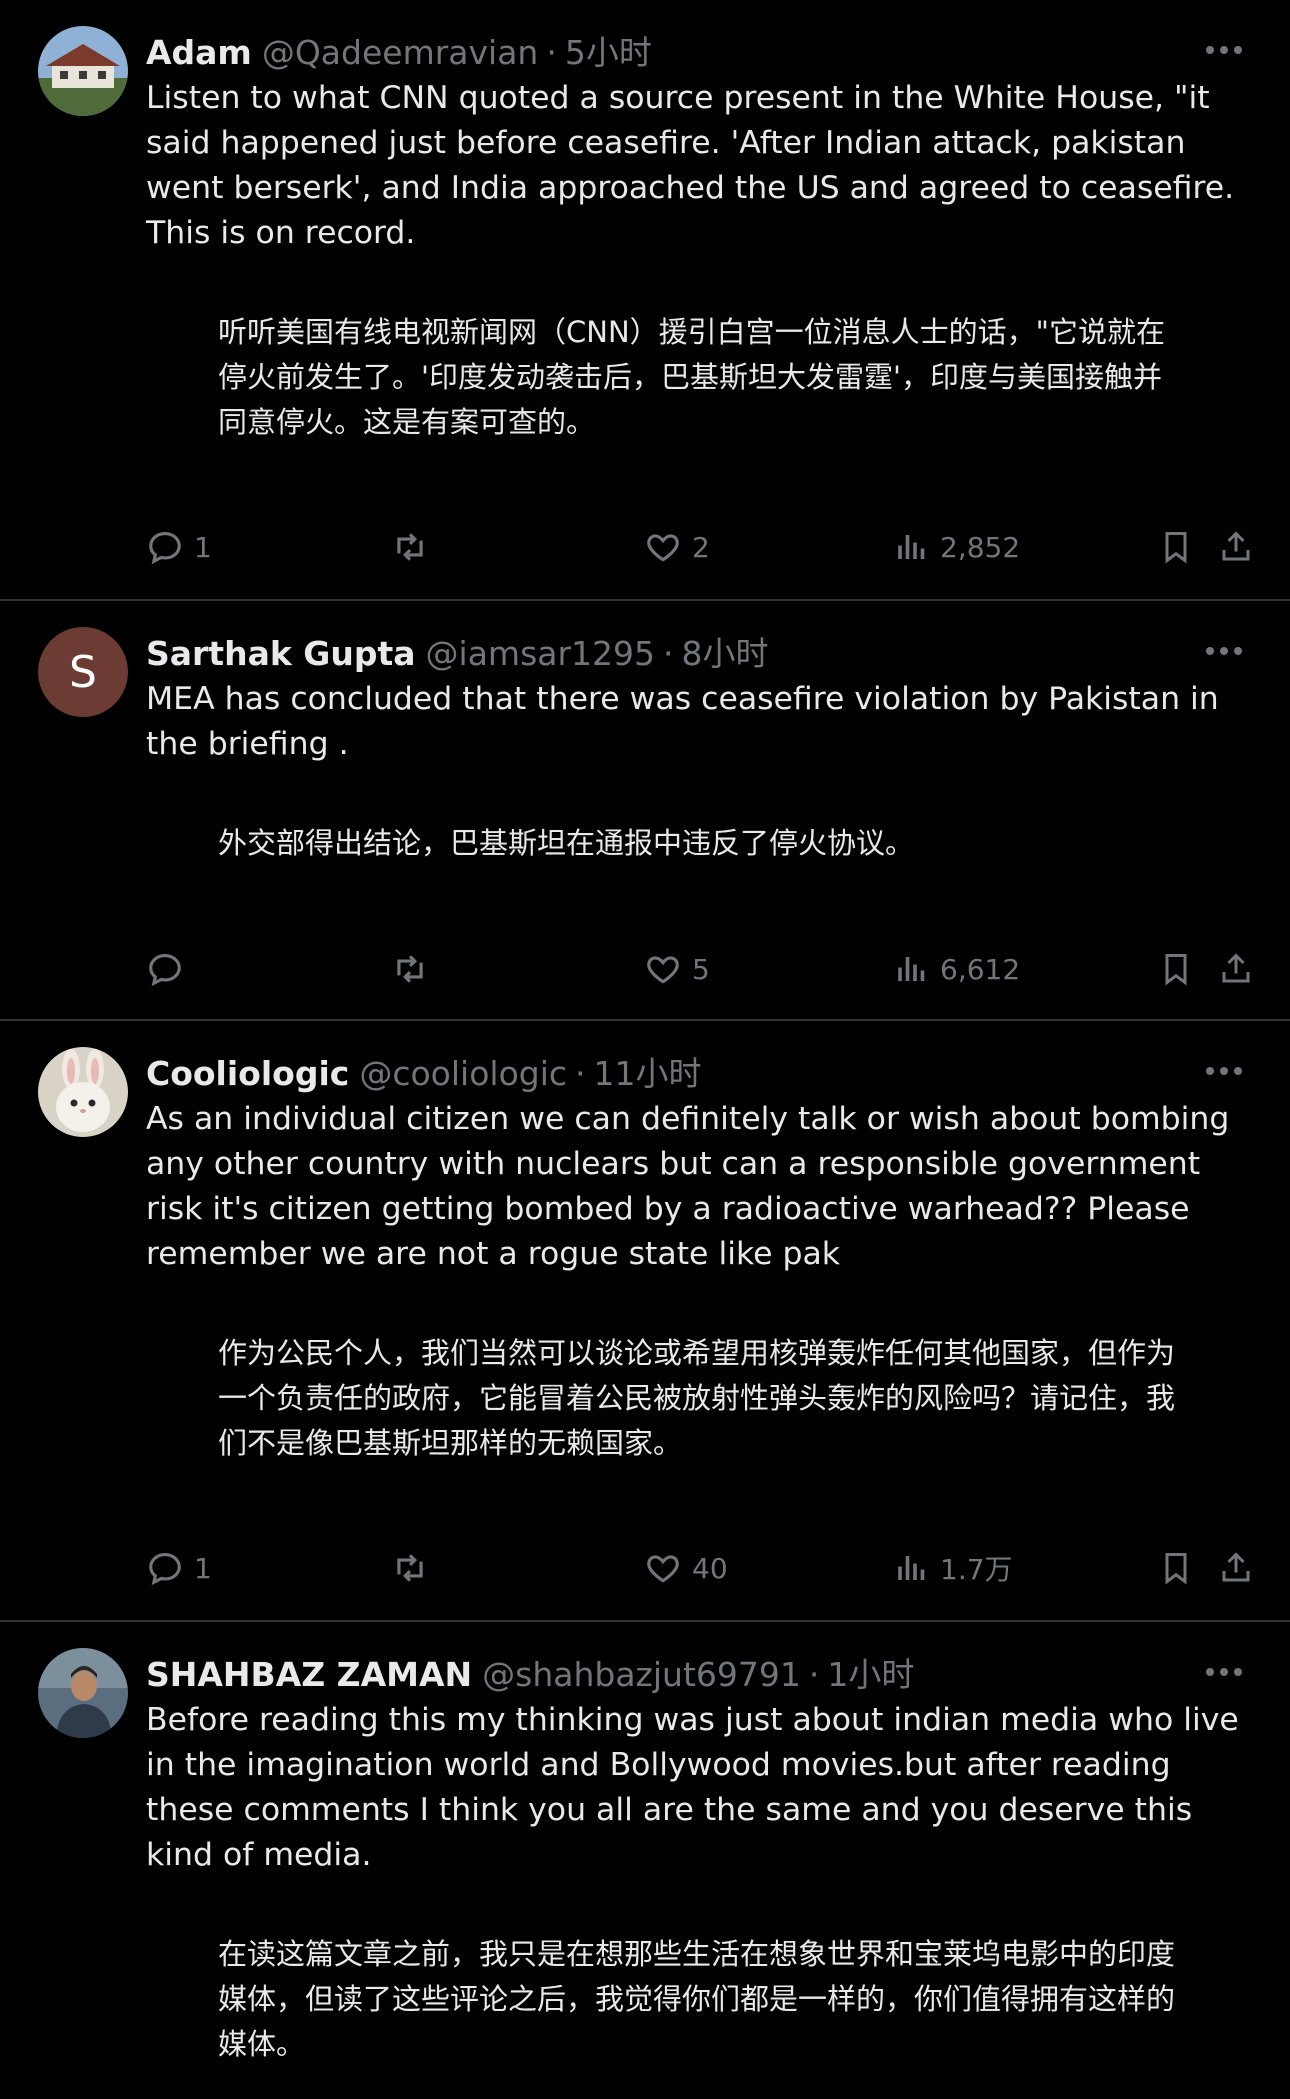 Image resolution: width=1290 pixels, height=2099 pixels. I want to click on action-bar: 1 40 1.7万, so click(700, 1568).